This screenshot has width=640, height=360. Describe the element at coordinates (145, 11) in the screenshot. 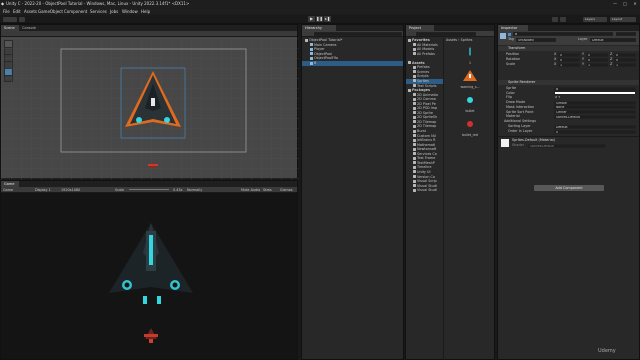

I see `menu-help: Help` at that location.